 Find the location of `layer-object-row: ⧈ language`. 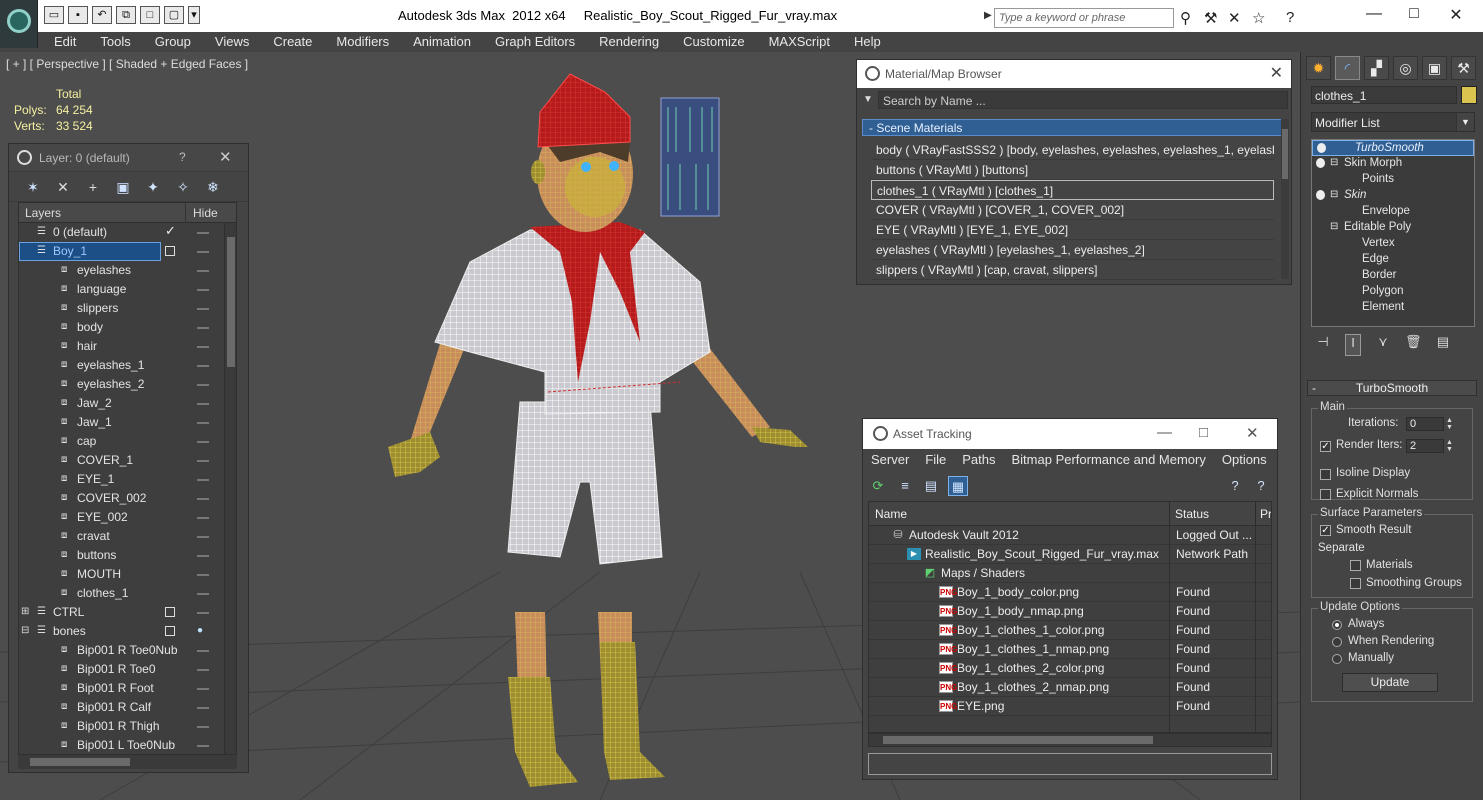

layer-object-row: ⧈ language is located at coordinates (127, 289).